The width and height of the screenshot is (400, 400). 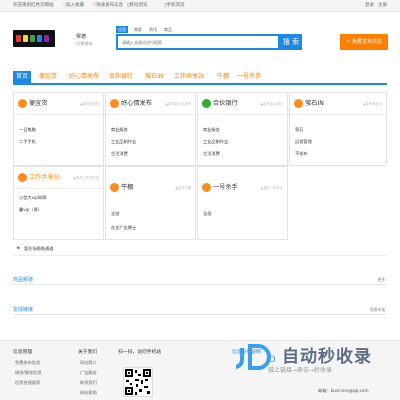 I want to click on footer-link: 网站简介, so click(x=88, y=363).